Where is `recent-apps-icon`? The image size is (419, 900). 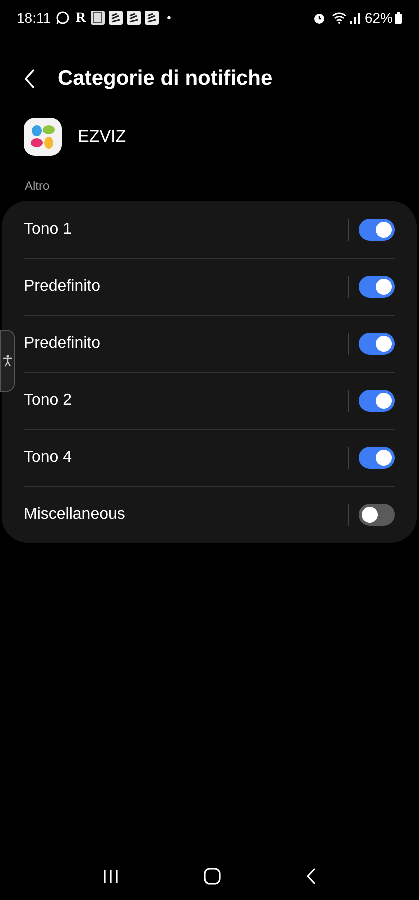
recent-apps-icon is located at coordinates (110, 876).